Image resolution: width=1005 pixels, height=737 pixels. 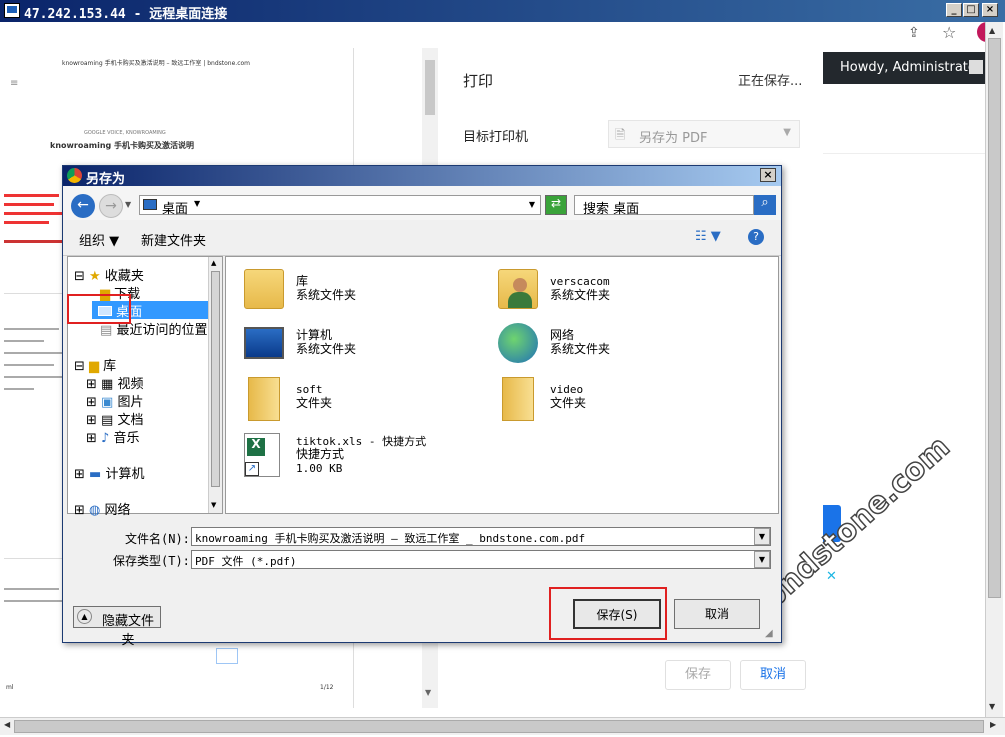 What do you see at coordinates (109, 274) in the screenshot?
I see `tree-favorites: ⊟ ★ 收藏夹` at bounding box center [109, 274].